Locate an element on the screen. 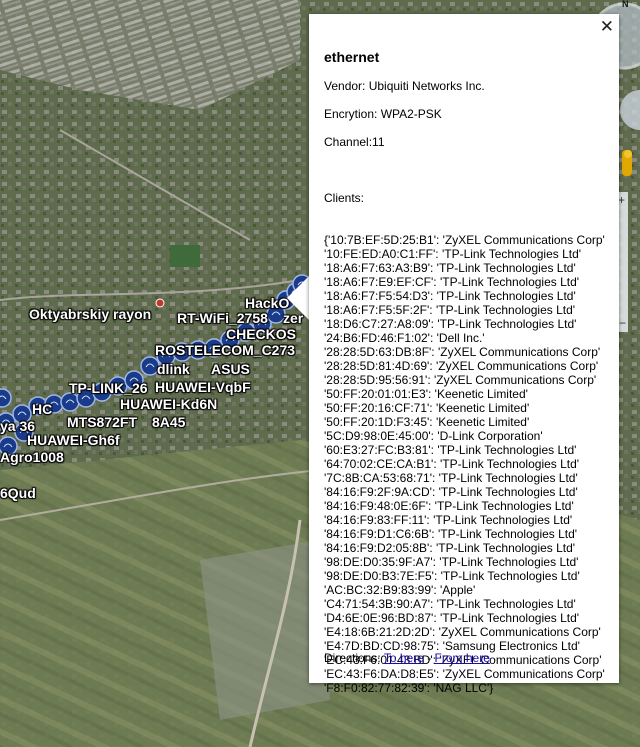 This screenshot has height=747, width=640. compass-north-label: N is located at coordinates (625, 4).